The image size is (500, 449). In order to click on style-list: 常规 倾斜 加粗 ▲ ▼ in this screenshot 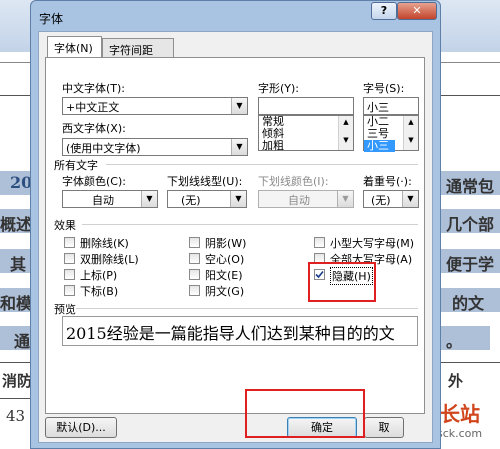, I will do `click(306, 133)`.